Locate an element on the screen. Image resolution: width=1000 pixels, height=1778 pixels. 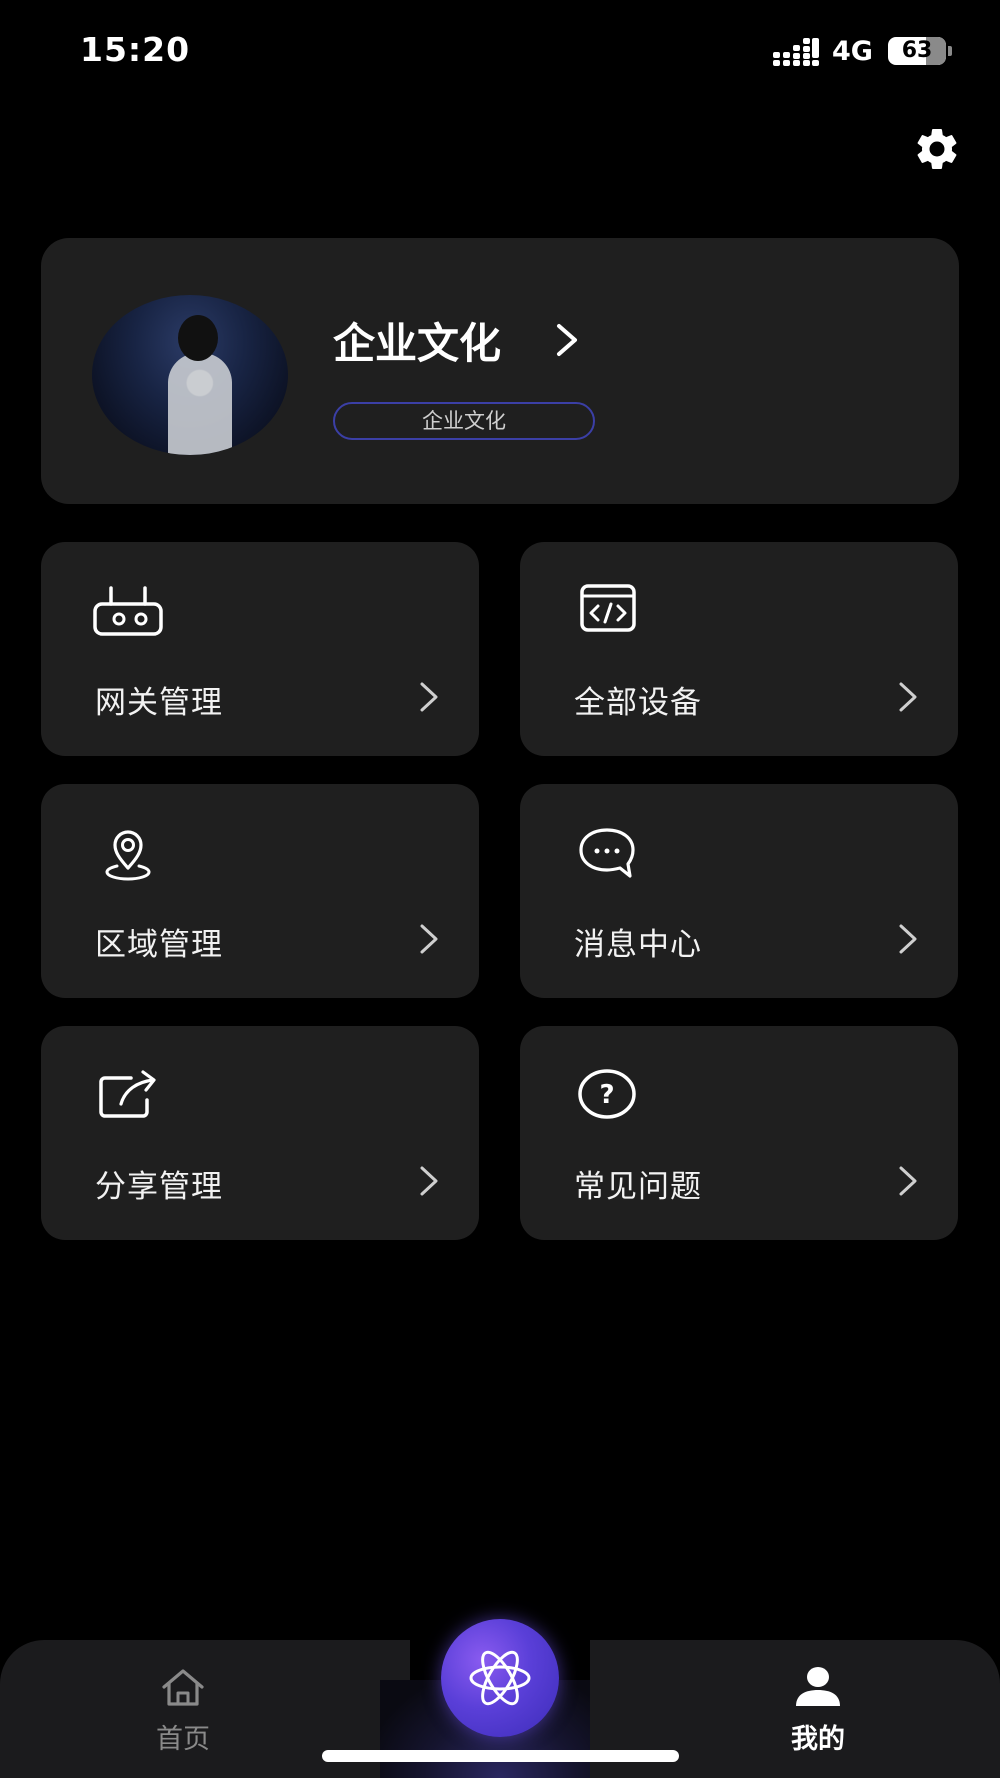
profile-name: 企业文化 is located at coordinates (417, 340).